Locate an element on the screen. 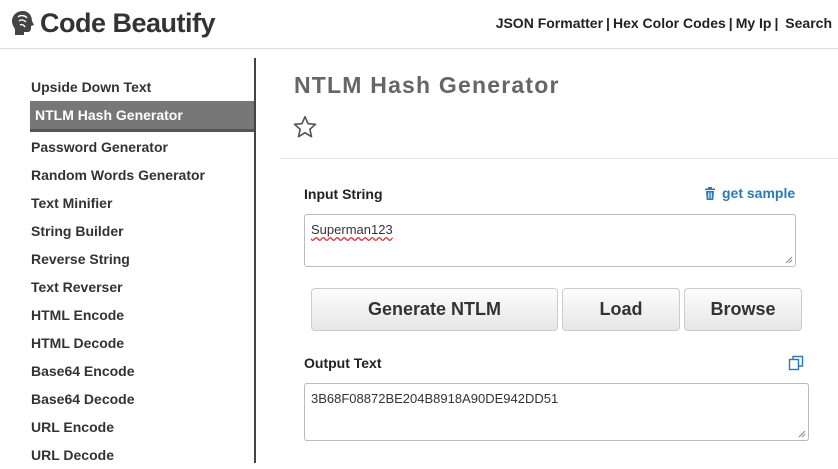 The image size is (838, 469). title-divider is located at coordinates (559, 158).